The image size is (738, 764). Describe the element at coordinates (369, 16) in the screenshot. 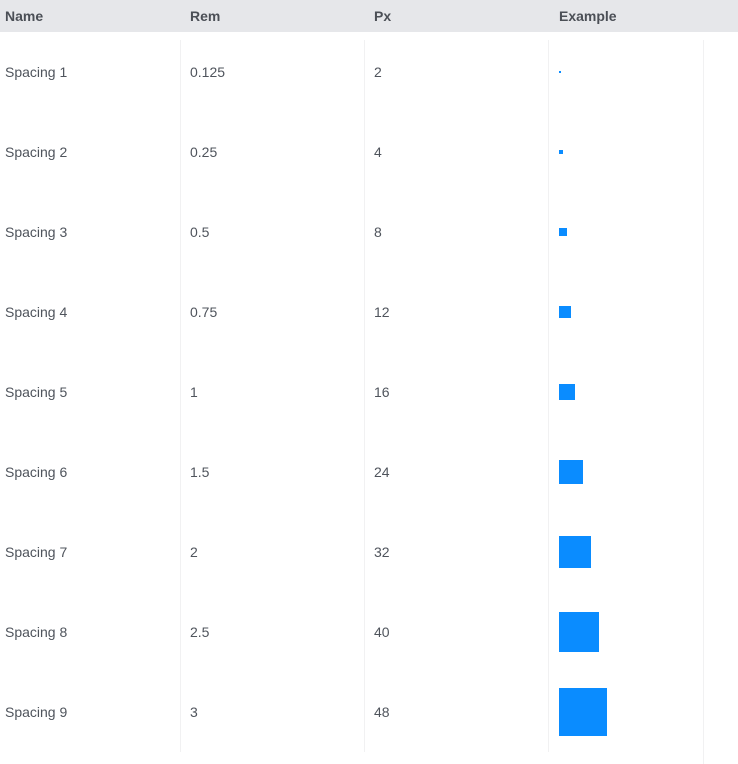

I see `table-header: Name Rem Px Example` at that location.